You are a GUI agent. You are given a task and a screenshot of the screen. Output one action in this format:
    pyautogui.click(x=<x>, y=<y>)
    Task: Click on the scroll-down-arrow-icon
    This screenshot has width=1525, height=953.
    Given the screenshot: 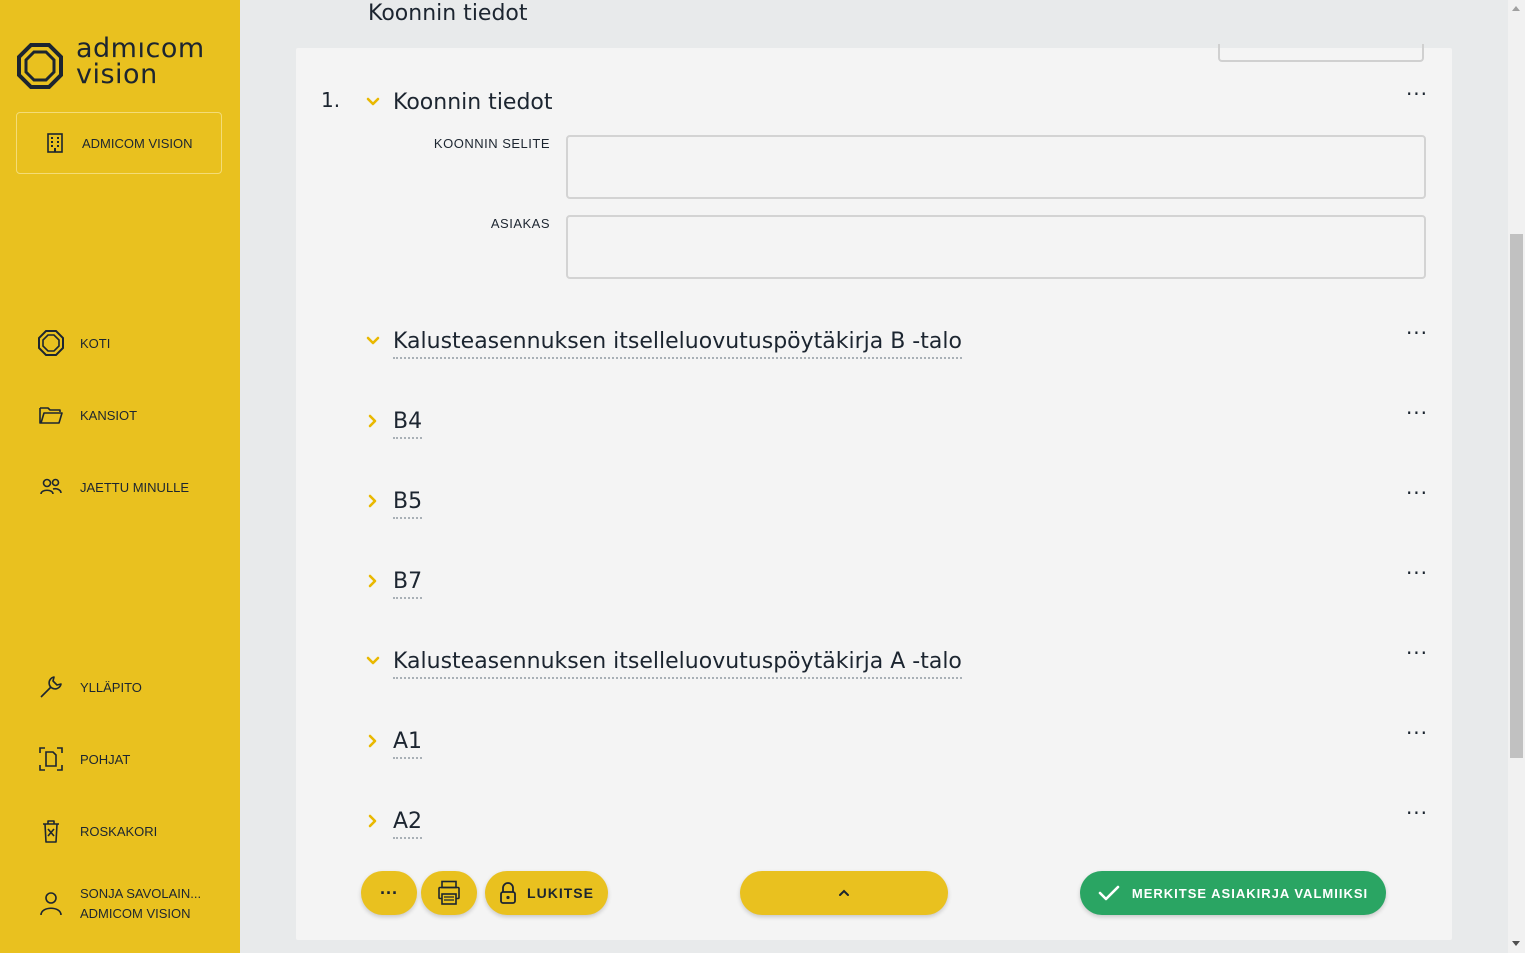 What is the action you would take?
    pyautogui.click(x=1516, y=943)
    